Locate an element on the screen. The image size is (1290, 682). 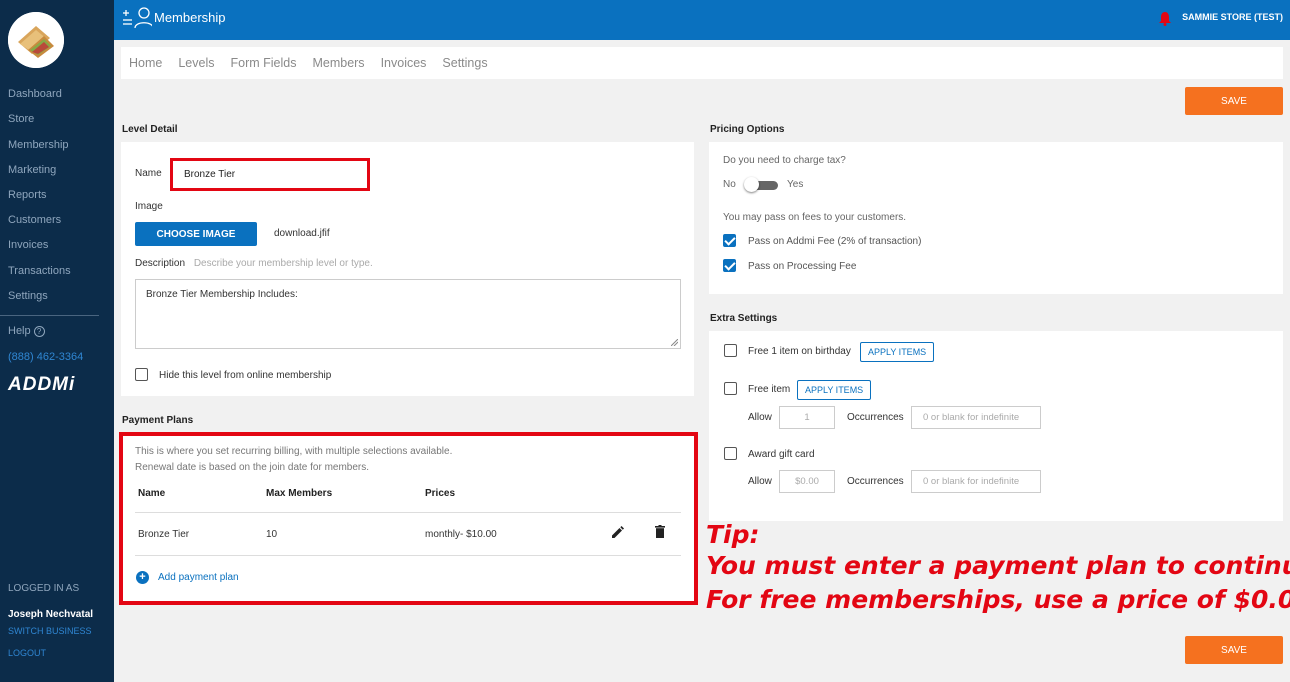
resize-handle-icon is located at coordinates (674, 342).